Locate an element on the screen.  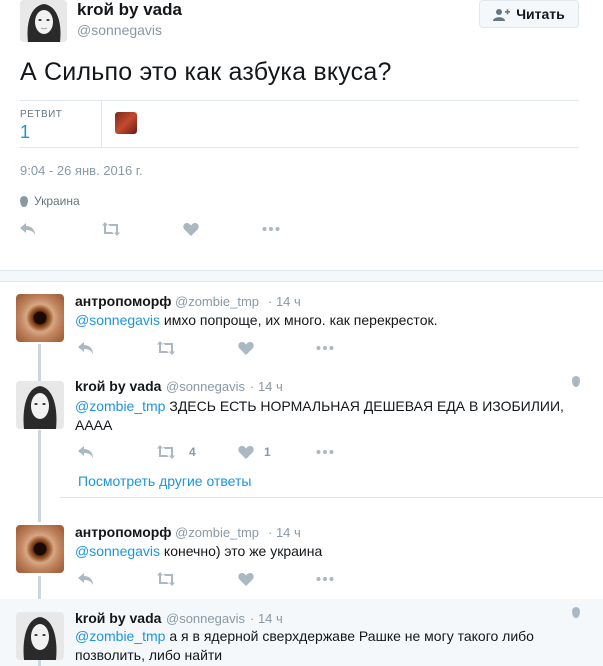
author-handle: @sonnegavis is located at coordinates (119, 30).